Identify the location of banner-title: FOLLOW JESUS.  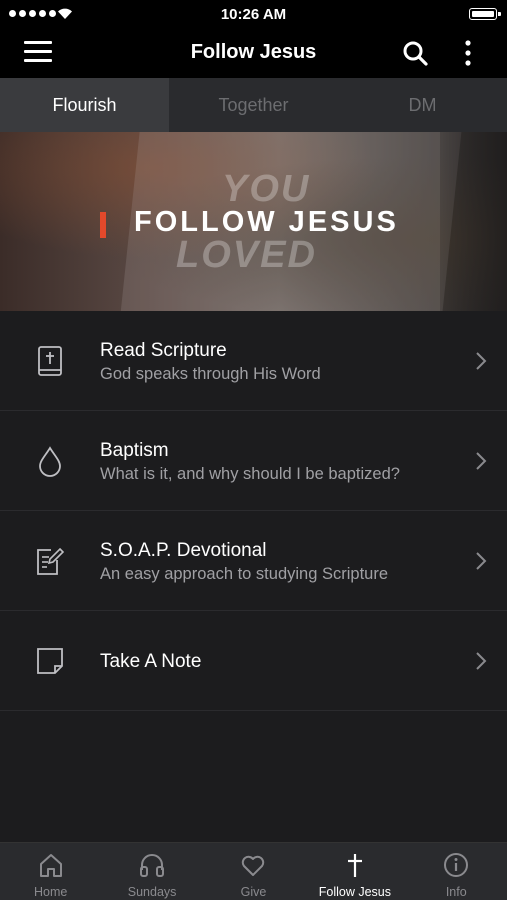
(266, 222).